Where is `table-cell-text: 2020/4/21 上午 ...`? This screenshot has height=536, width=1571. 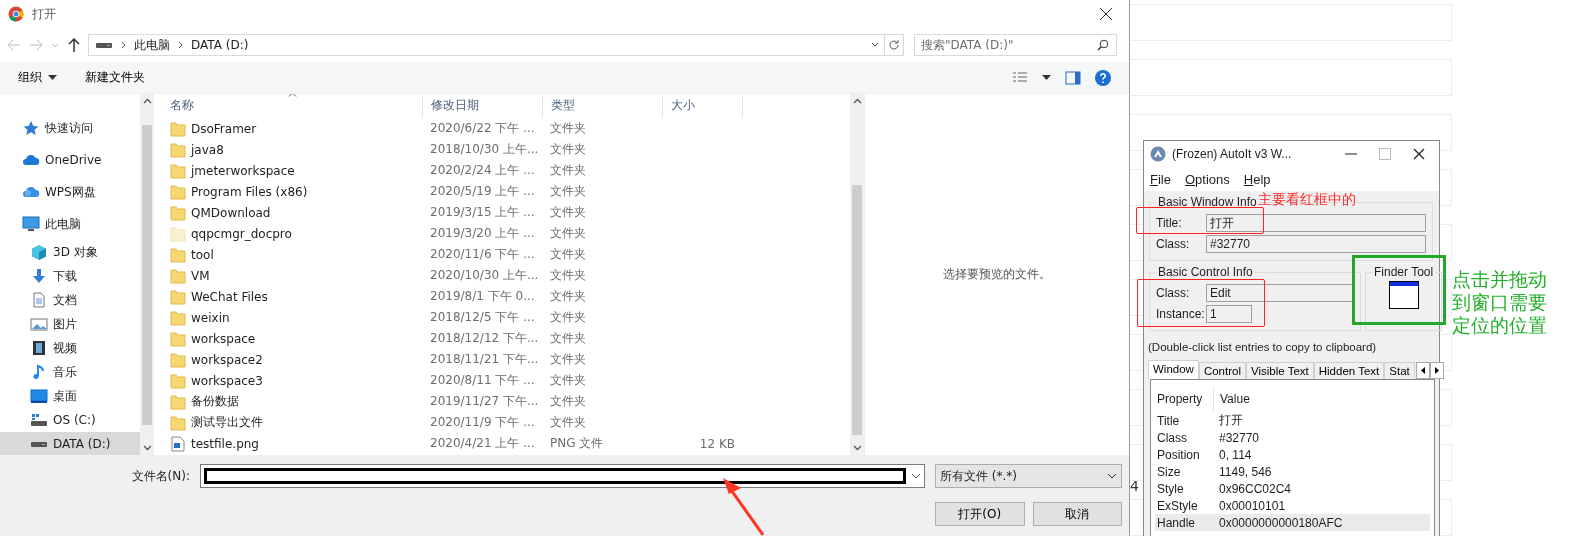 table-cell-text: 2020/4/21 上午 ... is located at coordinates (482, 443).